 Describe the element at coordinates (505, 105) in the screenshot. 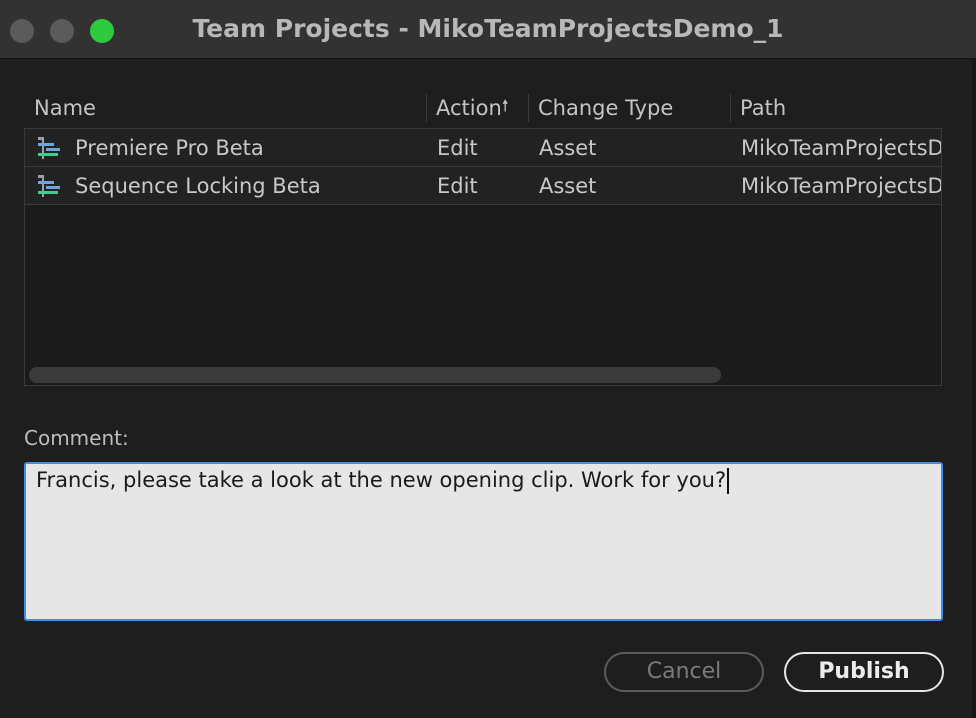

I see `arrow-up-icon: 🠕` at that location.